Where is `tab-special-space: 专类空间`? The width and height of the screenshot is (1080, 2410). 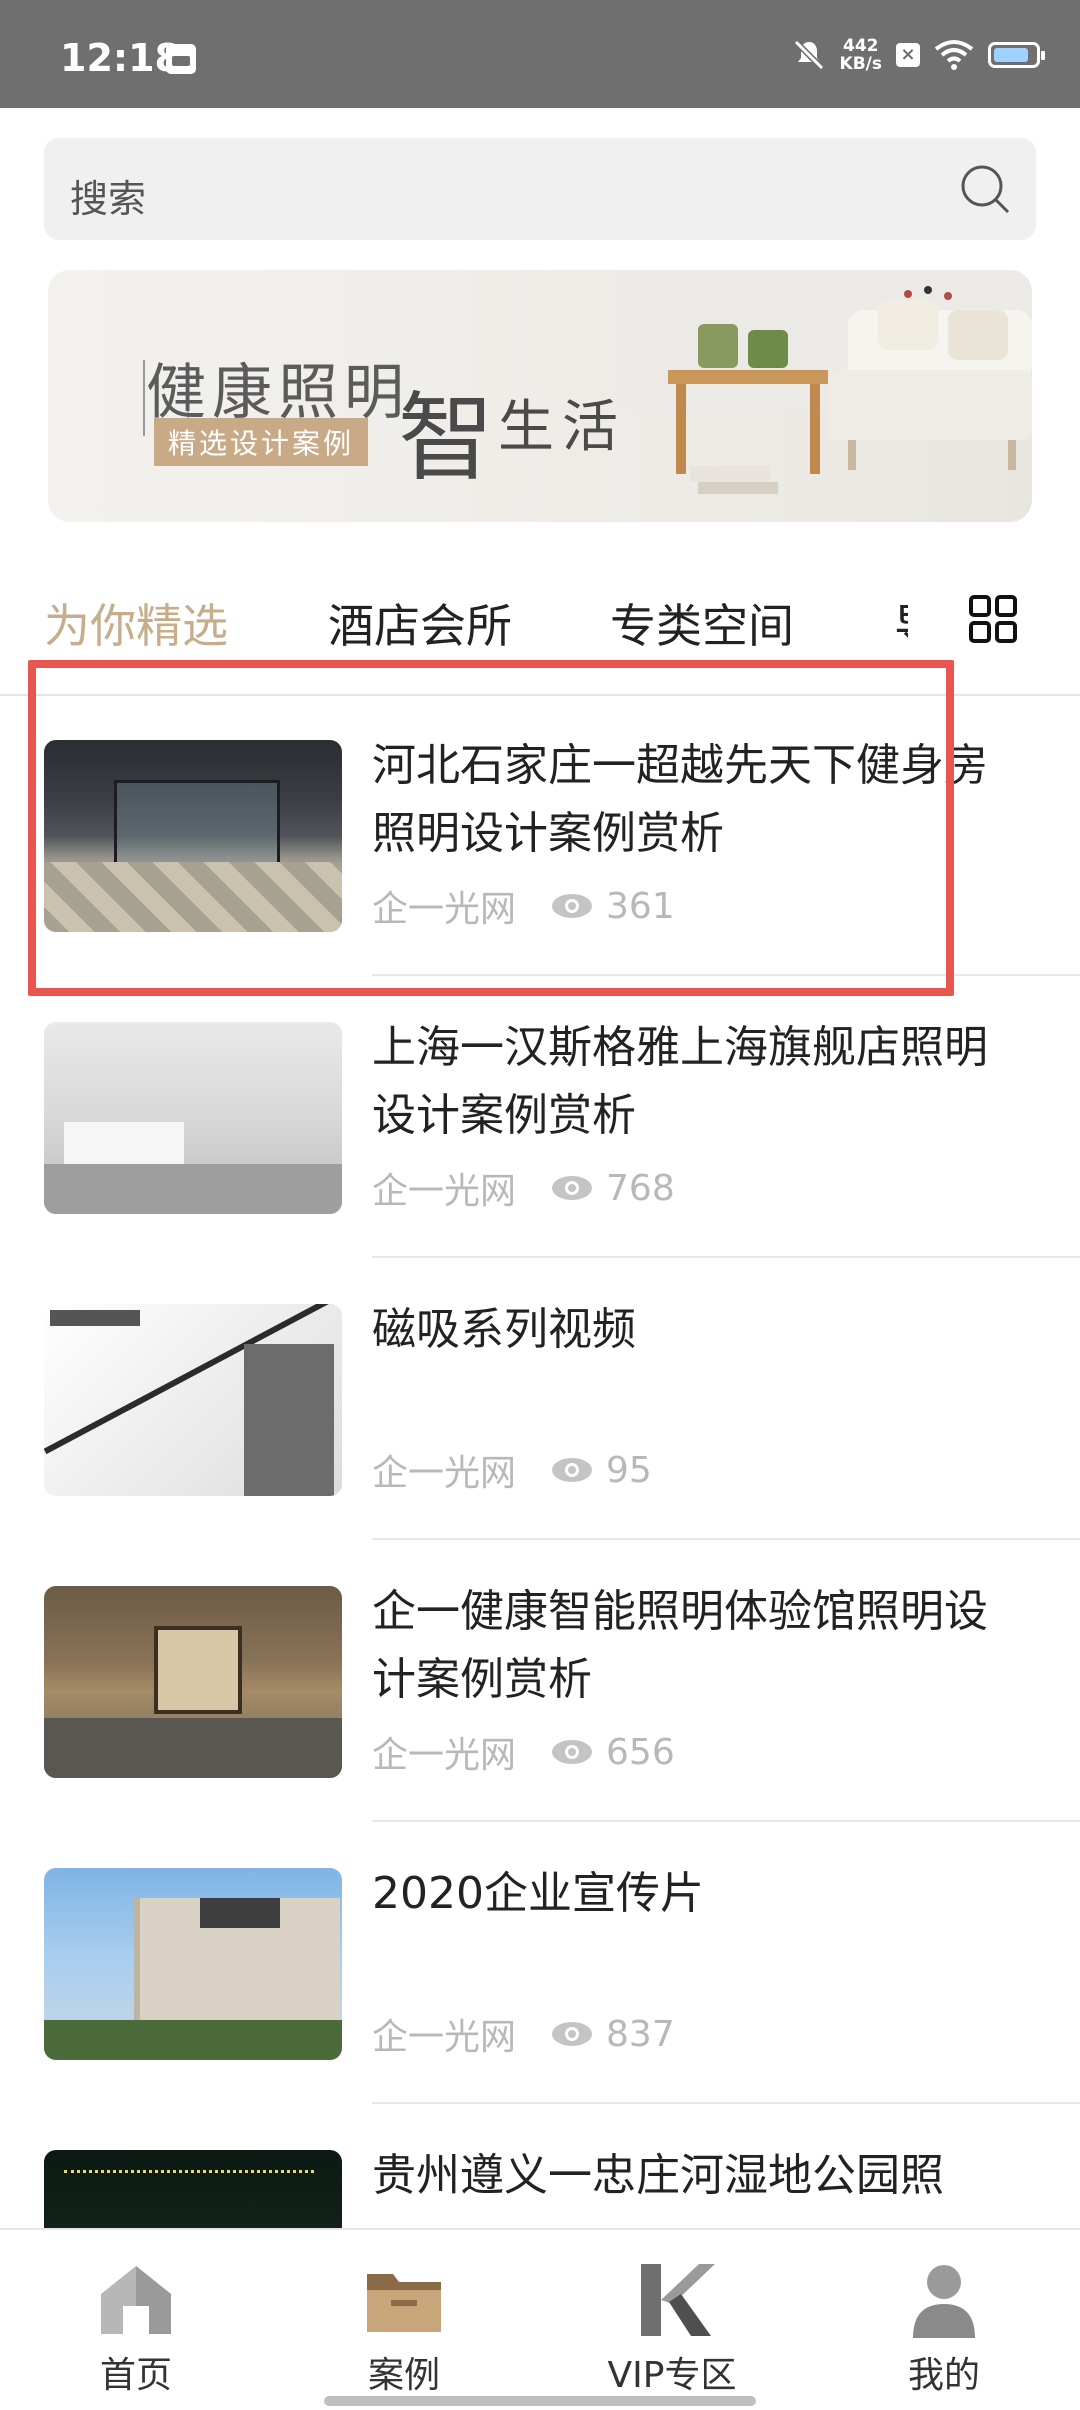
tab-special-space: 专类空间 is located at coordinates (702, 623).